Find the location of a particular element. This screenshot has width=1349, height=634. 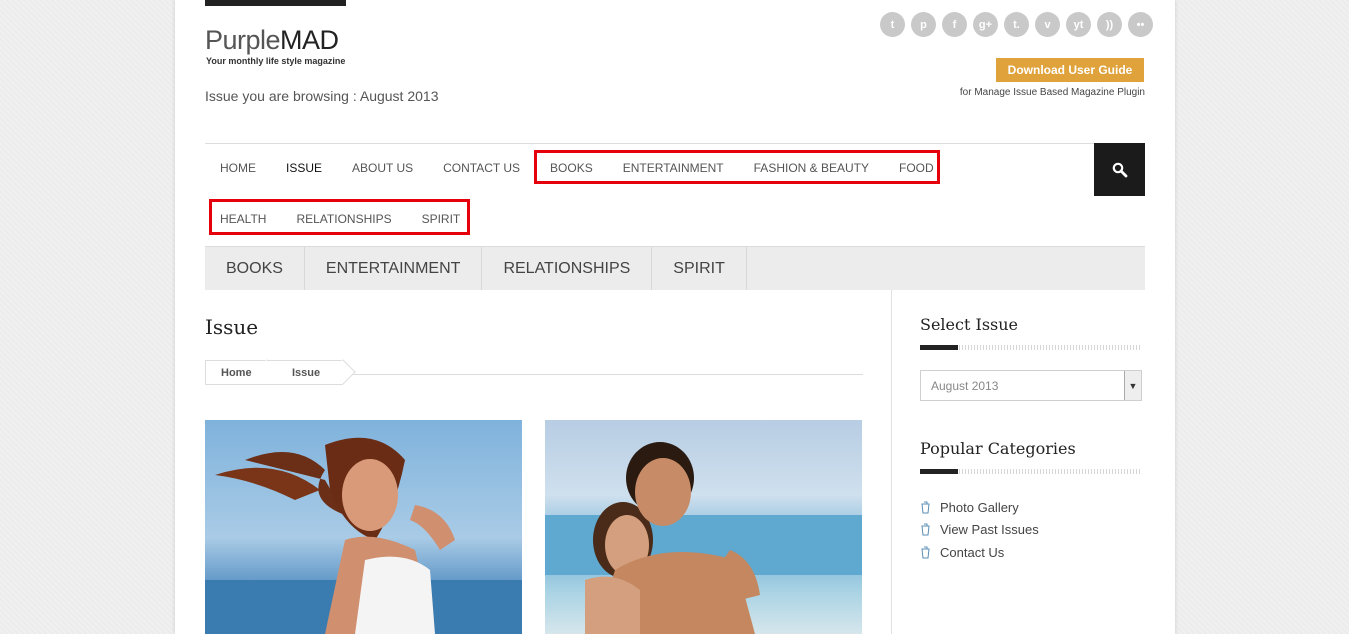

chevron-down-icon: ▼ is located at coordinates (1132, 385).